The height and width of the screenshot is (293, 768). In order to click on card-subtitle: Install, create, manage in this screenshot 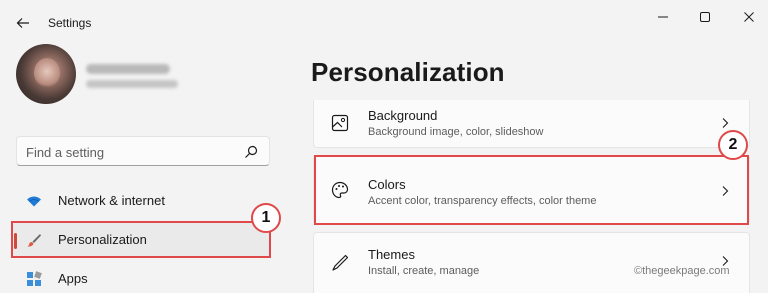, I will do `click(424, 271)`.